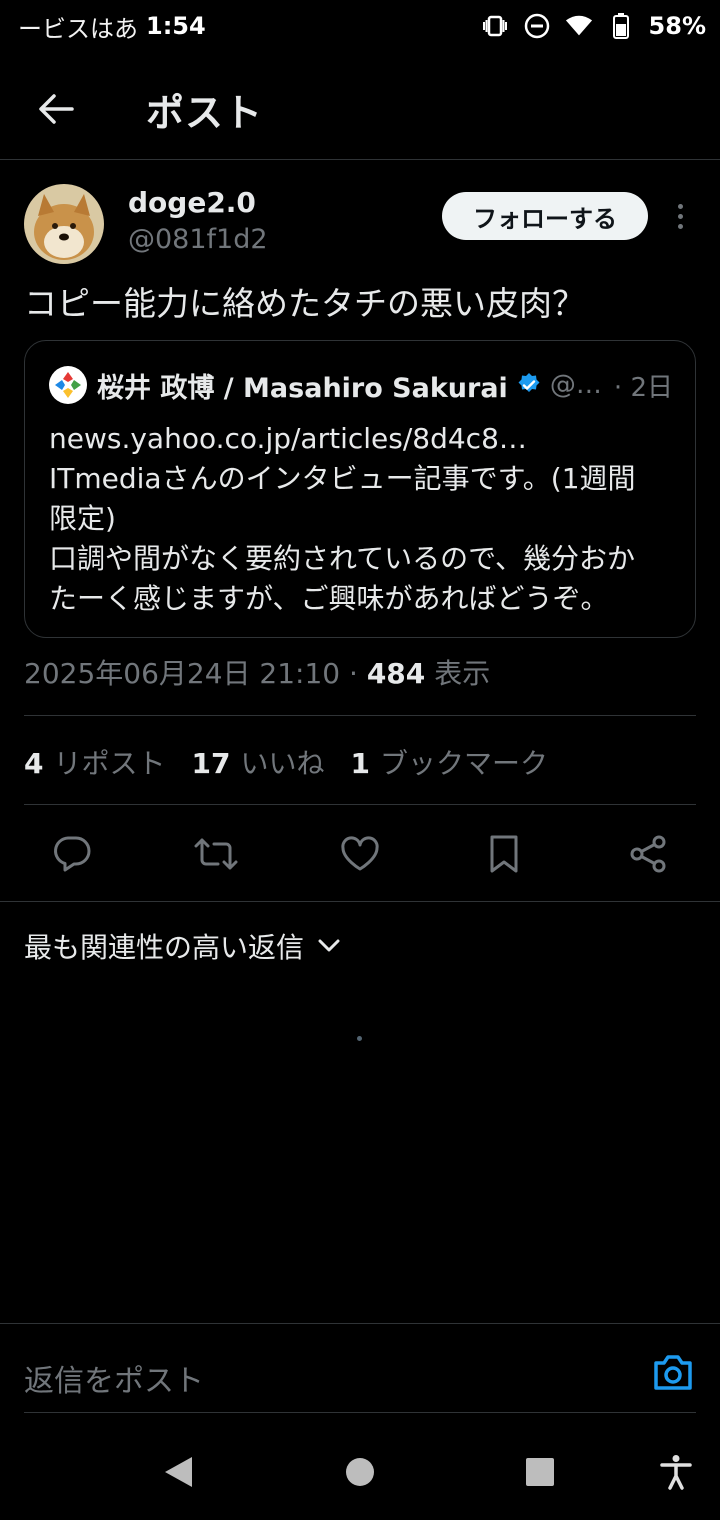 The image size is (720, 1520). What do you see at coordinates (673, 1375) in the screenshot?
I see `camera-icon` at bounding box center [673, 1375].